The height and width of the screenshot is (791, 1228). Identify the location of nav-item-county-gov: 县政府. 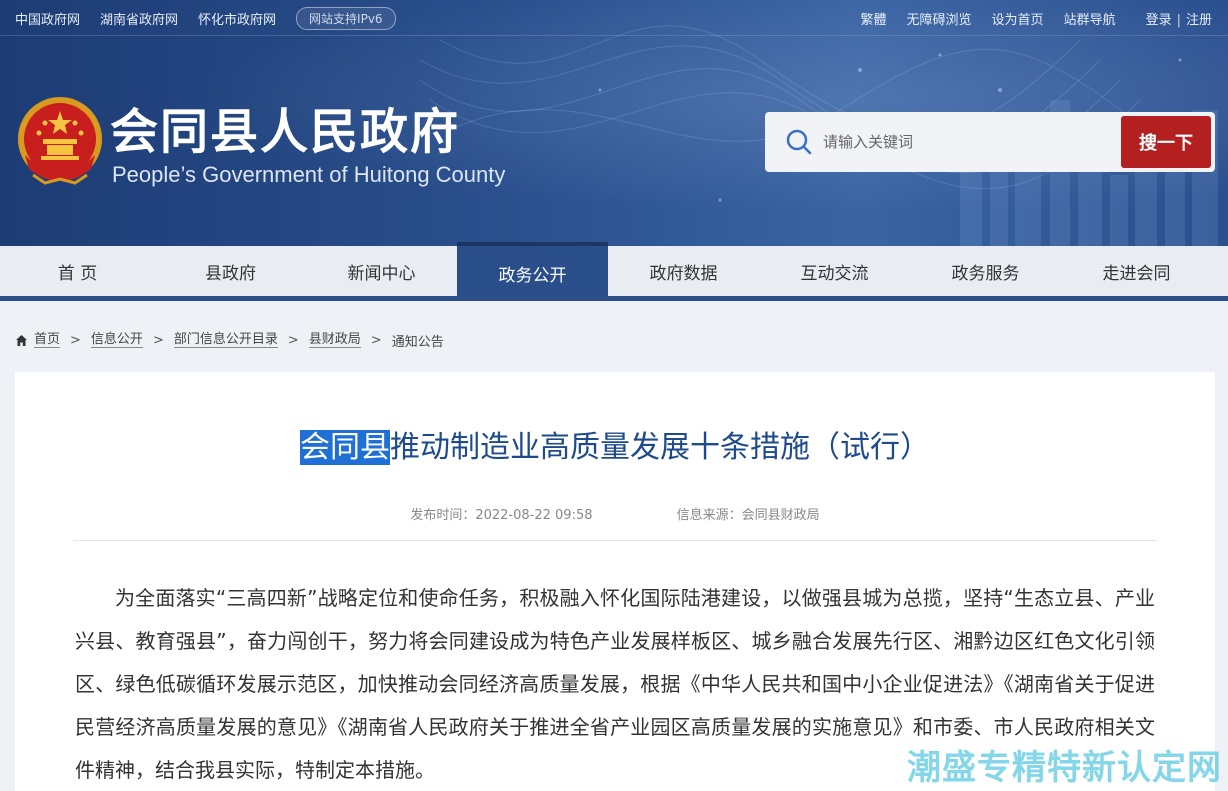
(230, 271).